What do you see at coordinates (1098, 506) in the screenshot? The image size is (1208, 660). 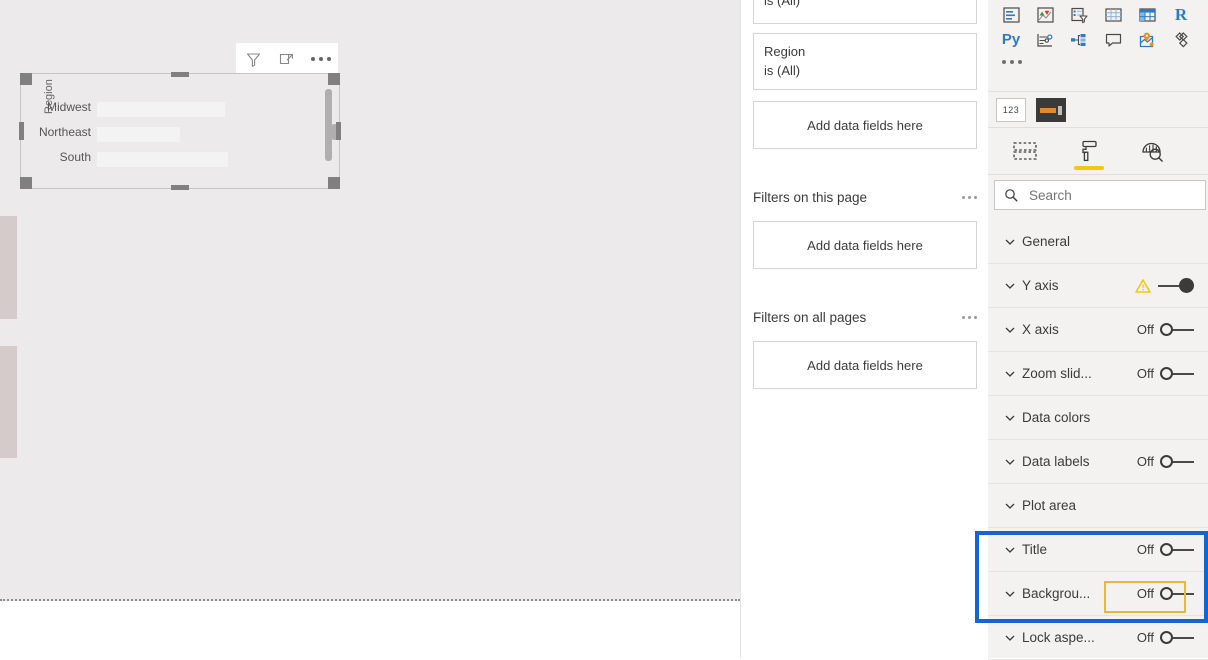 I see `format-option-row: Plot area` at bounding box center [1098, 506].